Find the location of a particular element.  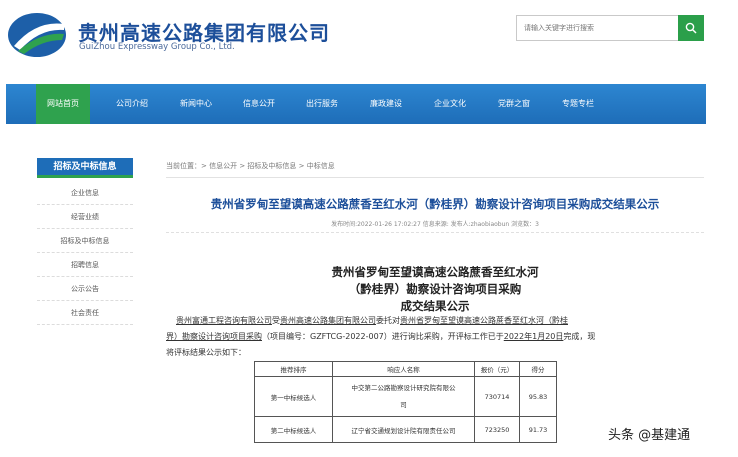

search-button is located at coordinates (691, 28).